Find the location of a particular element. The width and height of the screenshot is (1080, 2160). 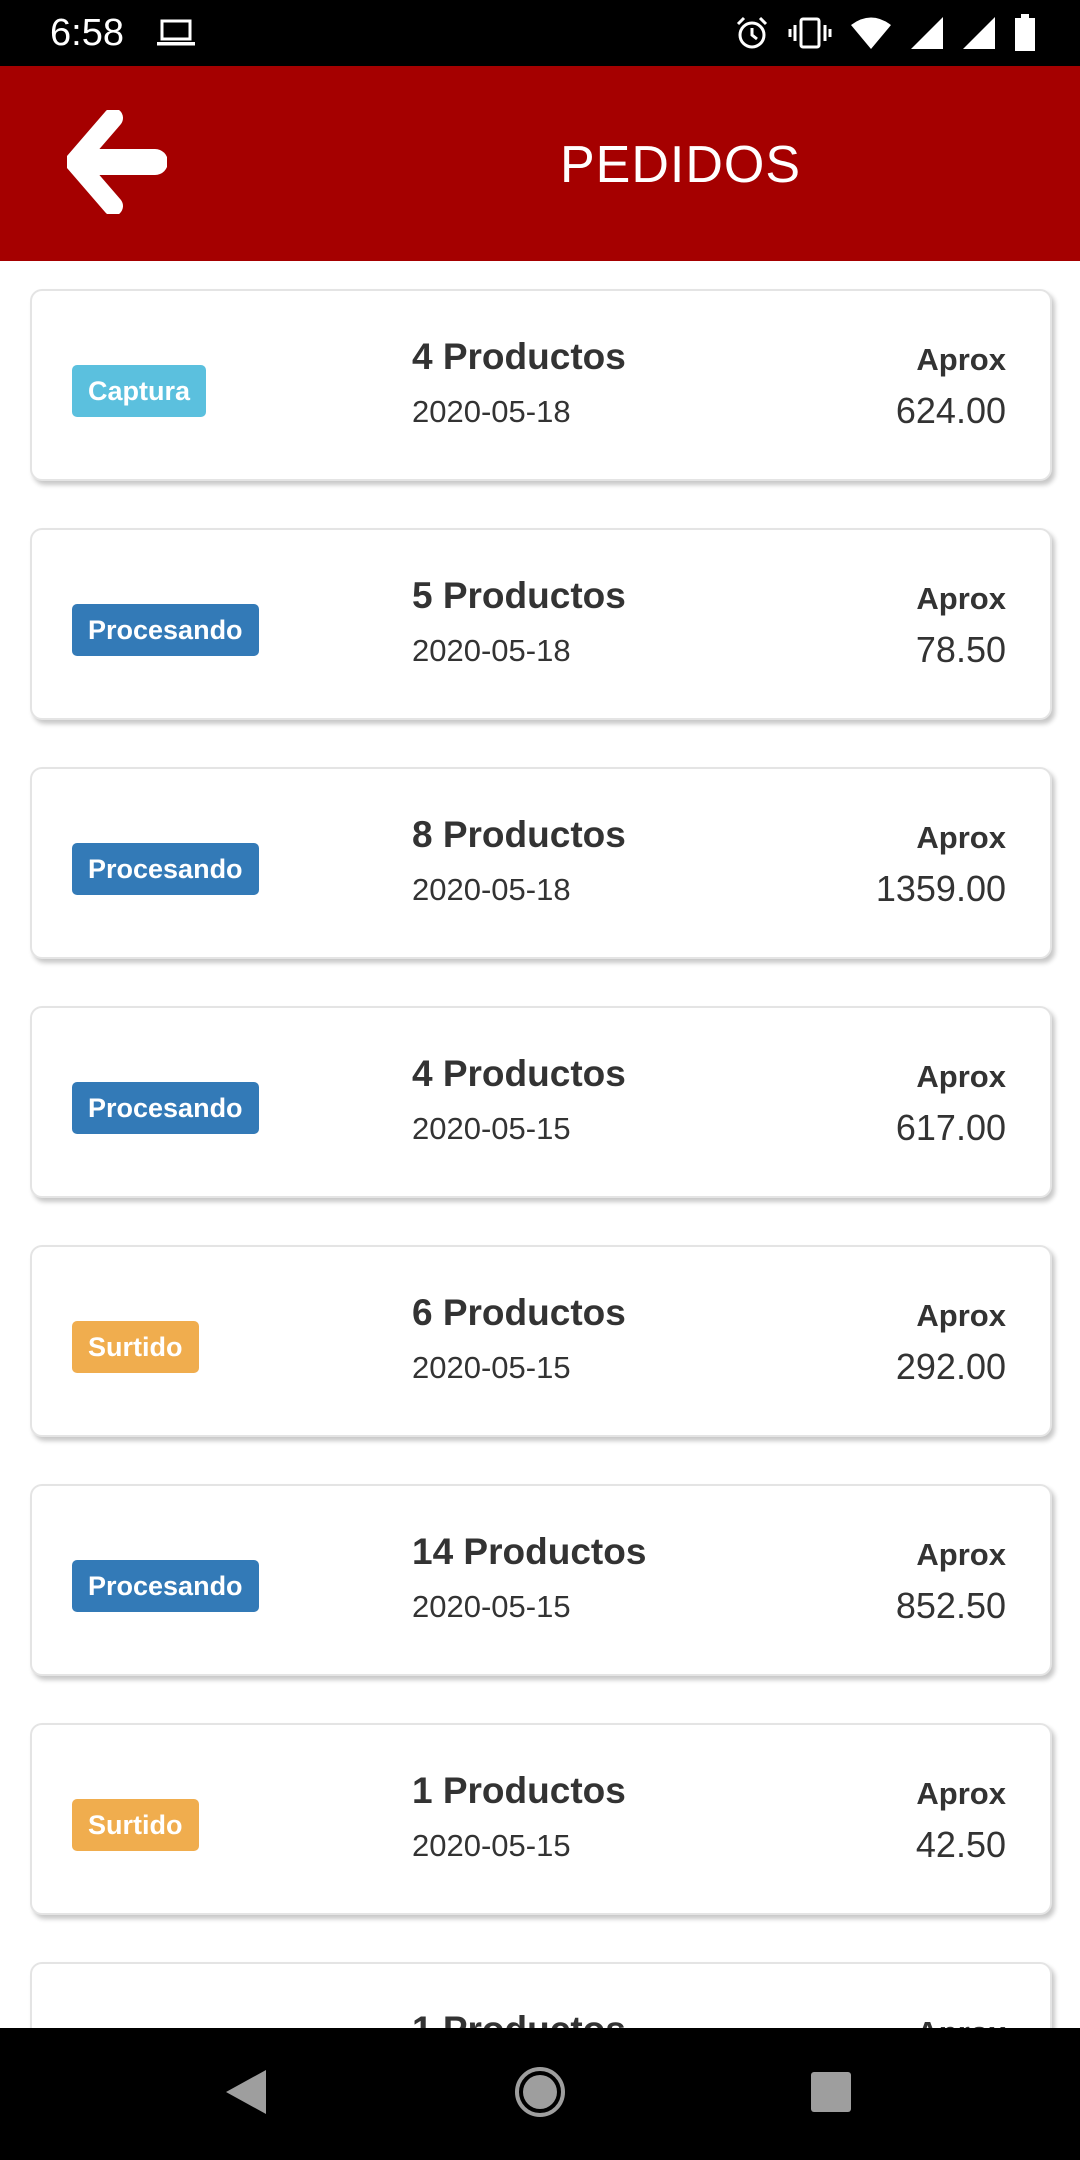

product-count: 5 Productos is located at coordinates (519, 595).